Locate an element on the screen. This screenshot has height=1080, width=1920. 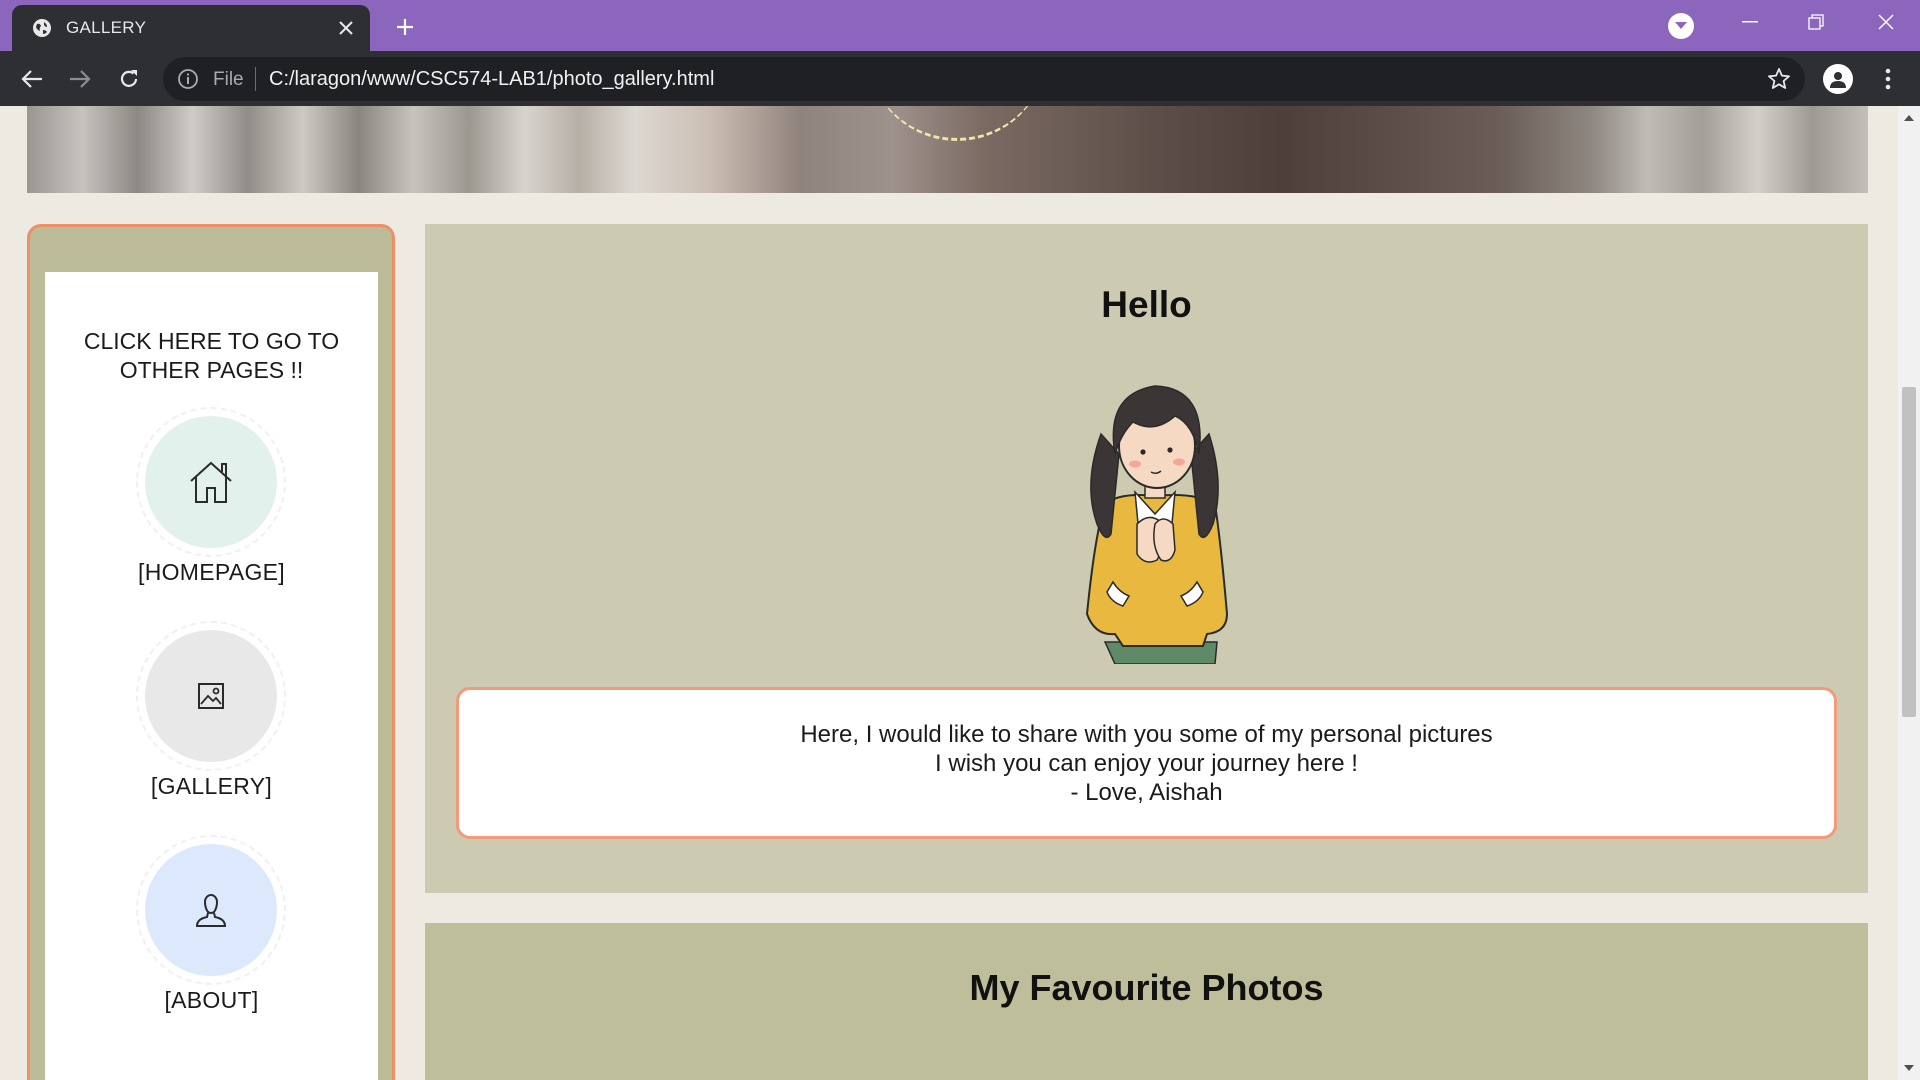
tab-close-button is located at coordinates (346, 28).